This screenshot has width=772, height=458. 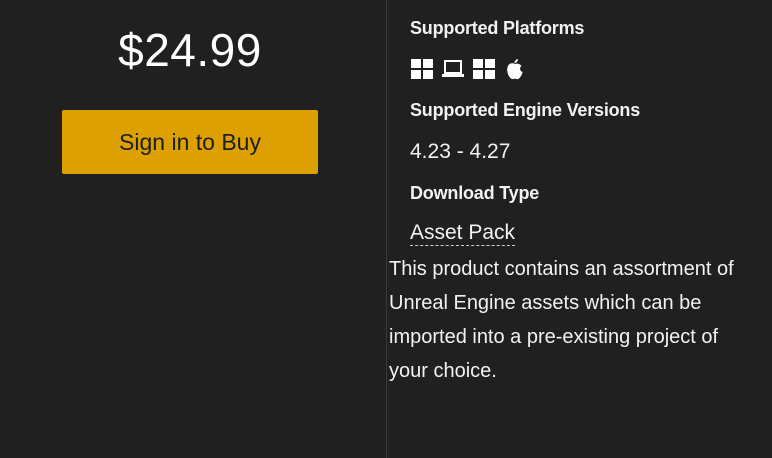 What do you see at coordinates (453, 69) in the screenshot?
I see `laptop-icon` at bounding box center [453, 69].